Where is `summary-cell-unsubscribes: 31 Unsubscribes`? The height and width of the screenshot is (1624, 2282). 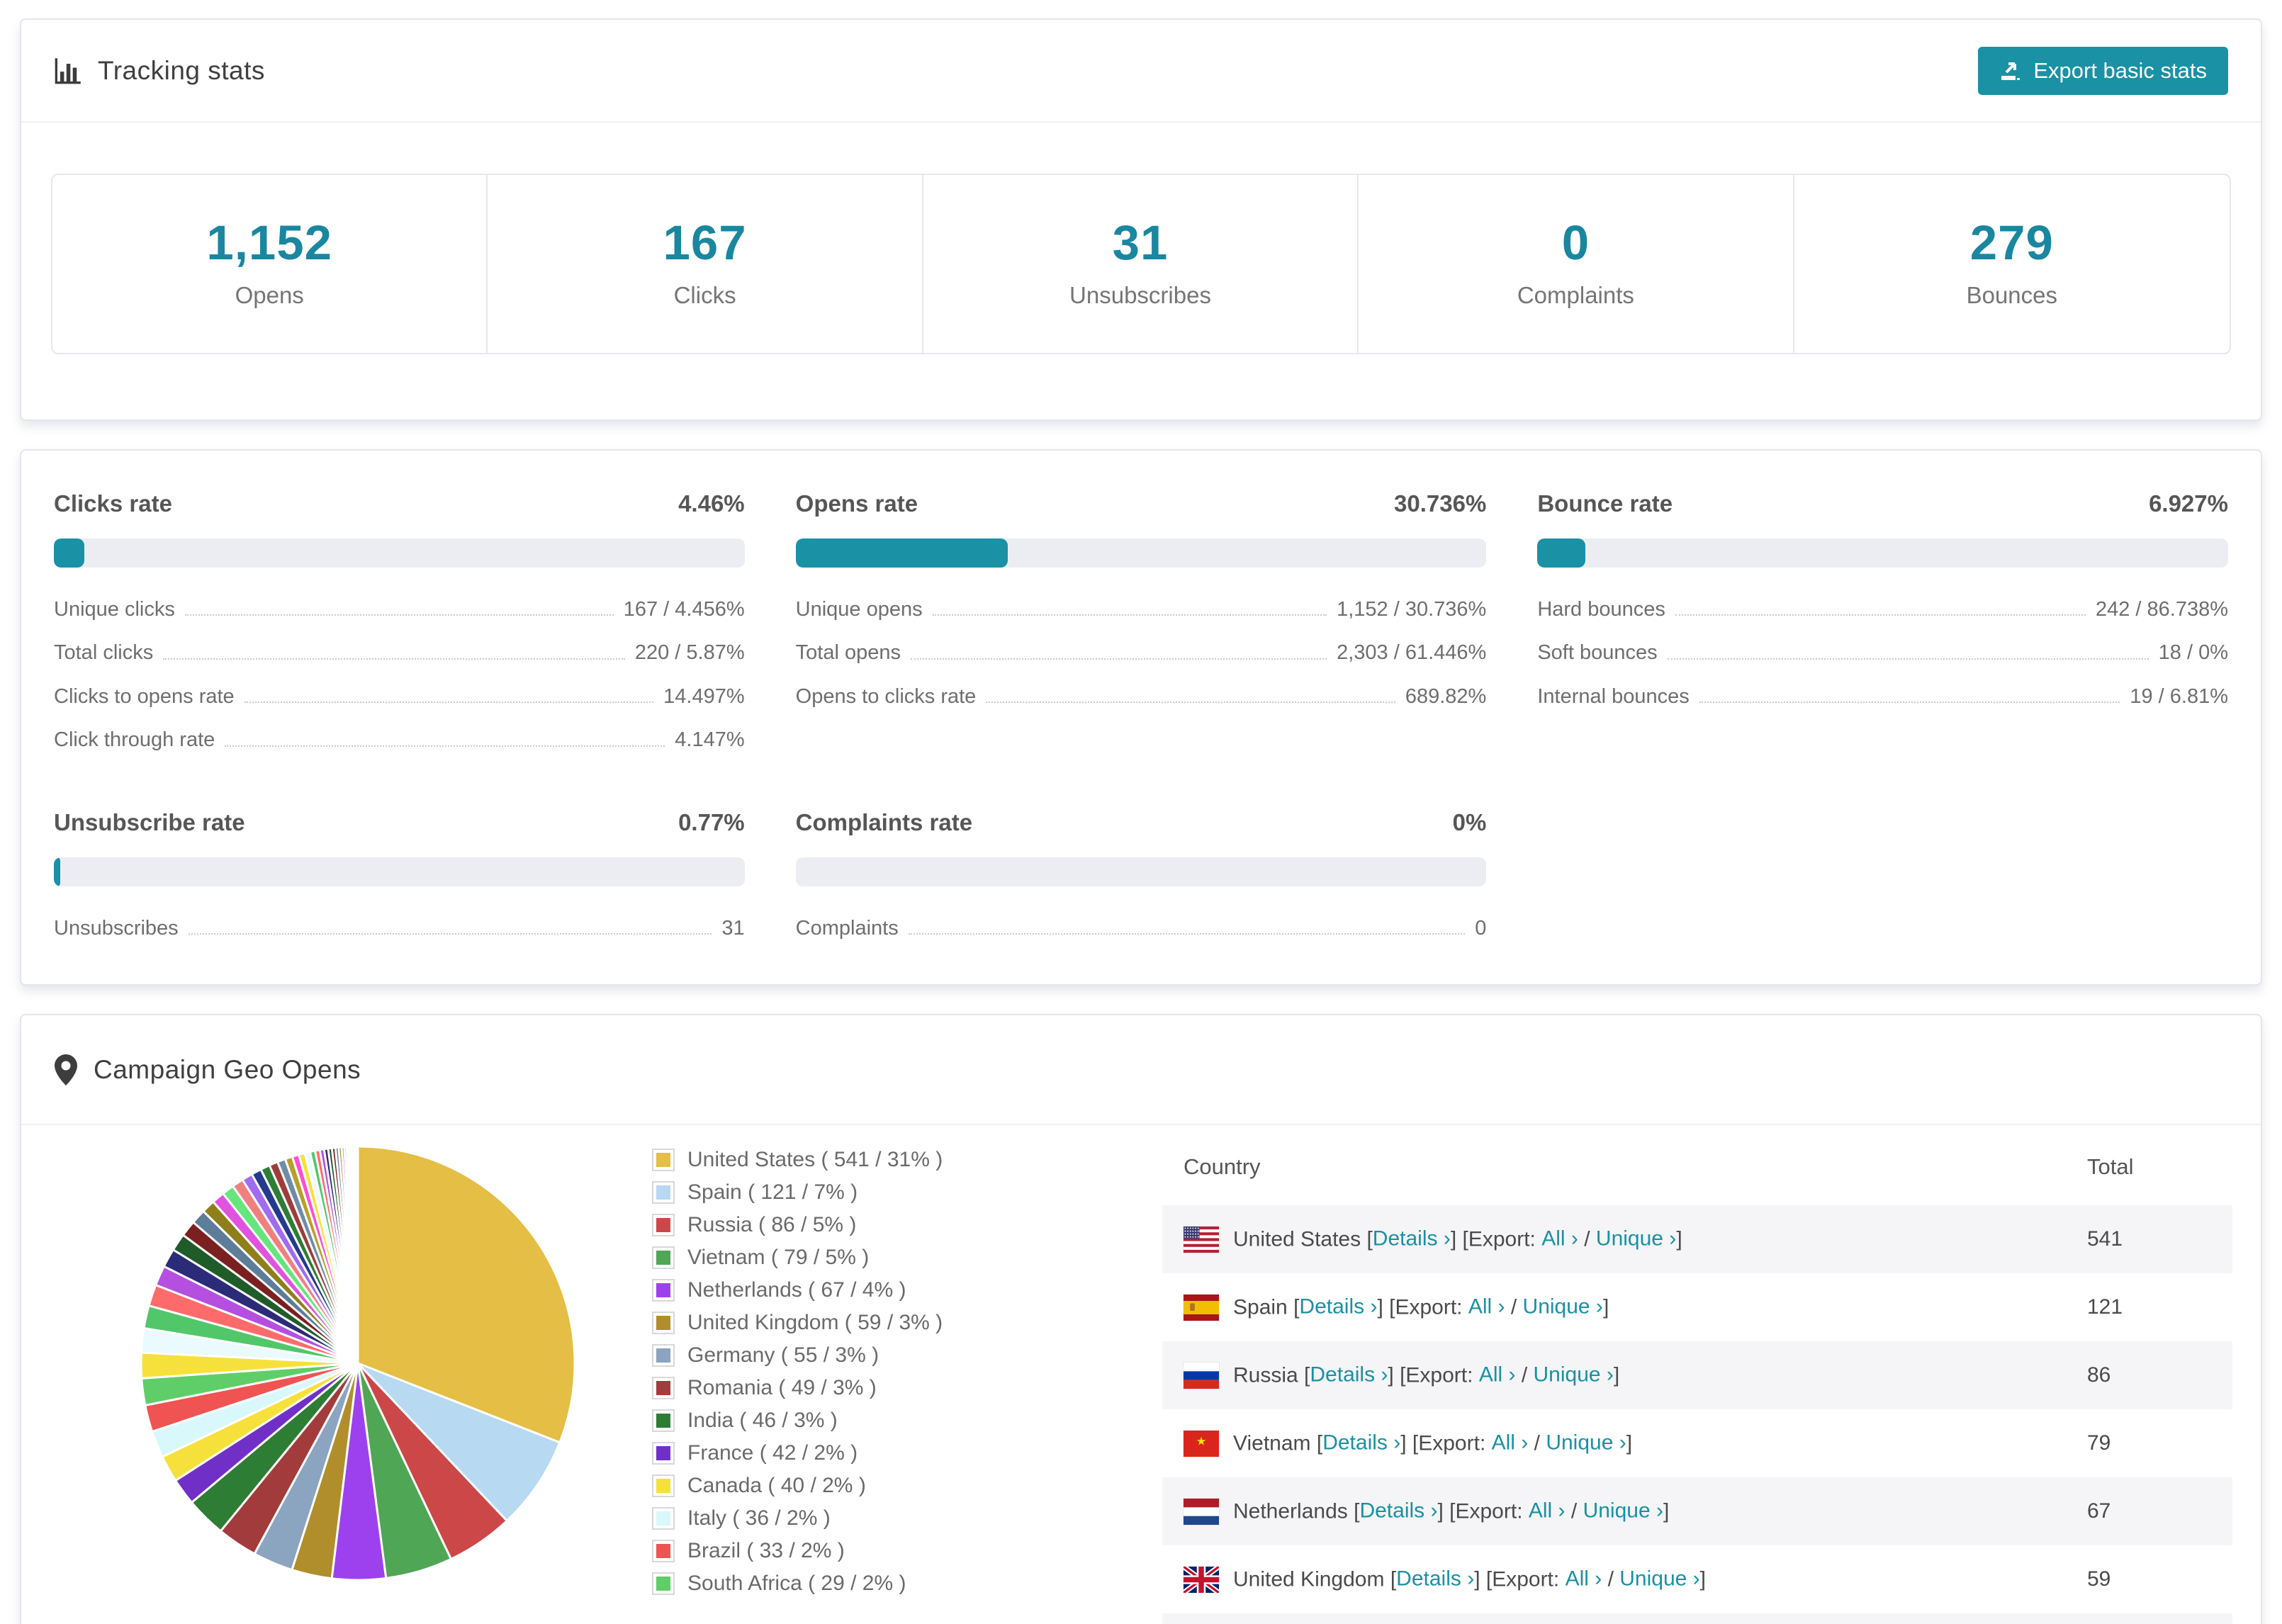
summary-cell-unsubscribes: 31 Unsubscribes is located at coordinates (1141, 264).